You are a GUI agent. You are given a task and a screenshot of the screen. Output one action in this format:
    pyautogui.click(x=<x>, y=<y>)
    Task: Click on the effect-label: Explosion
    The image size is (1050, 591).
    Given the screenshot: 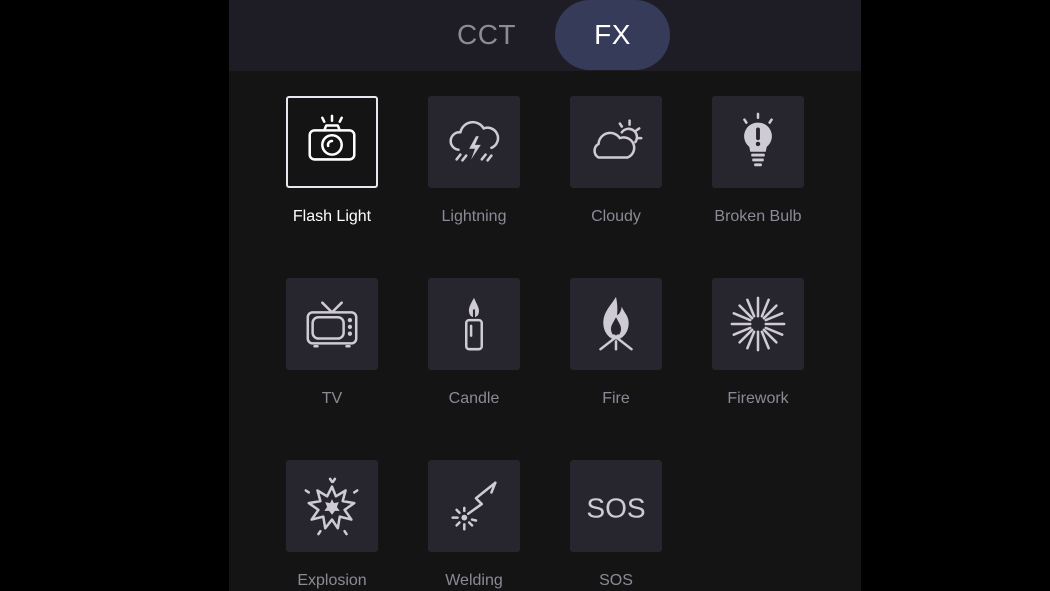 What is the action you would take?
    pyautogui.click(x=332, y=581)
    